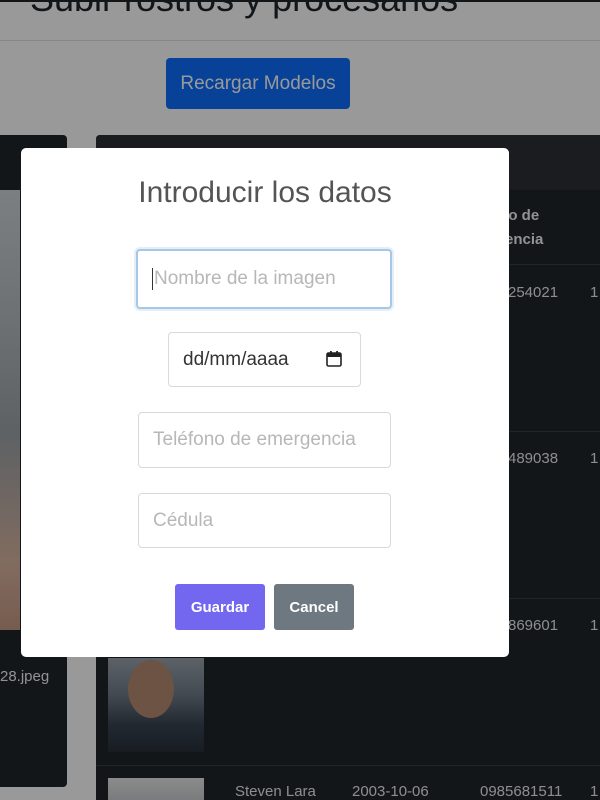 This screenshot has height=800, width=600. I want to click on emergency-phone-input: Teléfono de emergencia, so click(264, 440).